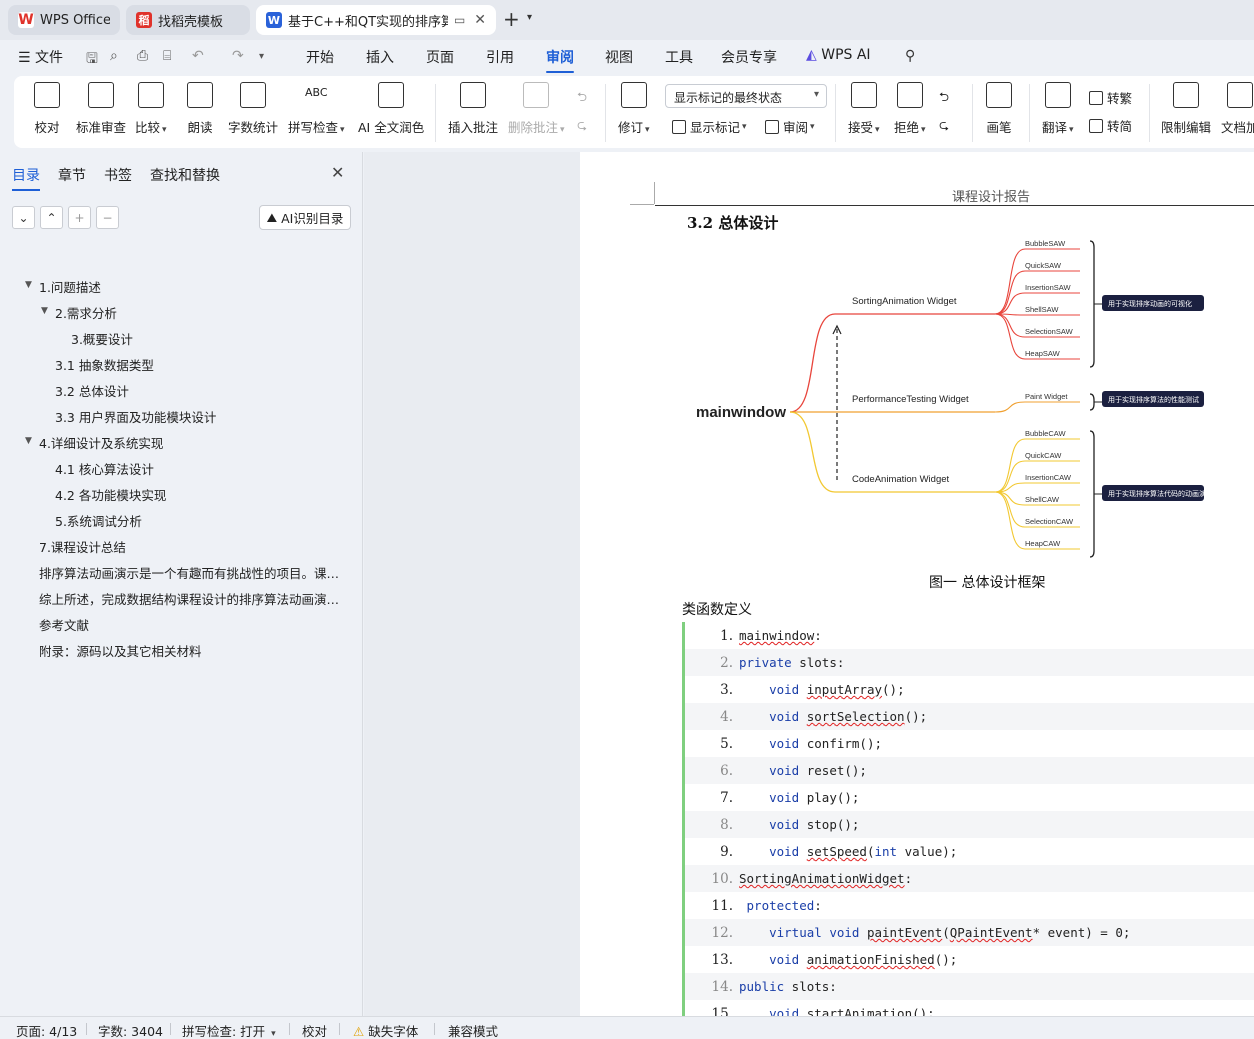  I want to click on toc-item: 1.问题描述, so click(70, 286).